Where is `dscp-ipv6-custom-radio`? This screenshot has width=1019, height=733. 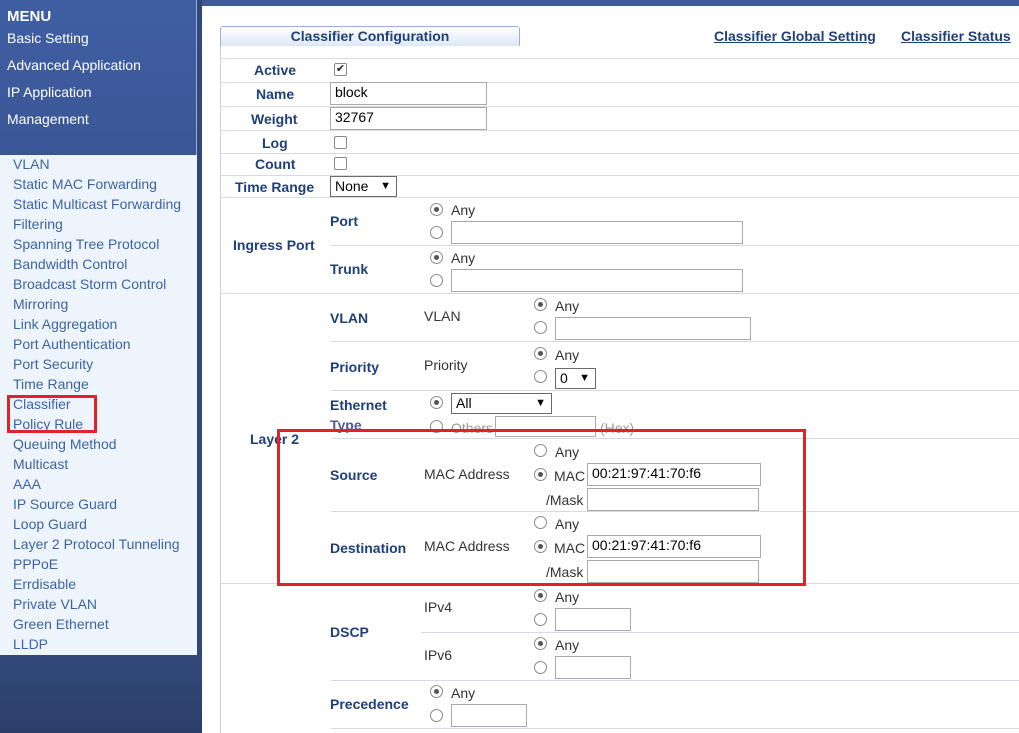
dscp-ipv6-custom-radio is located at coordinates (540, 667).